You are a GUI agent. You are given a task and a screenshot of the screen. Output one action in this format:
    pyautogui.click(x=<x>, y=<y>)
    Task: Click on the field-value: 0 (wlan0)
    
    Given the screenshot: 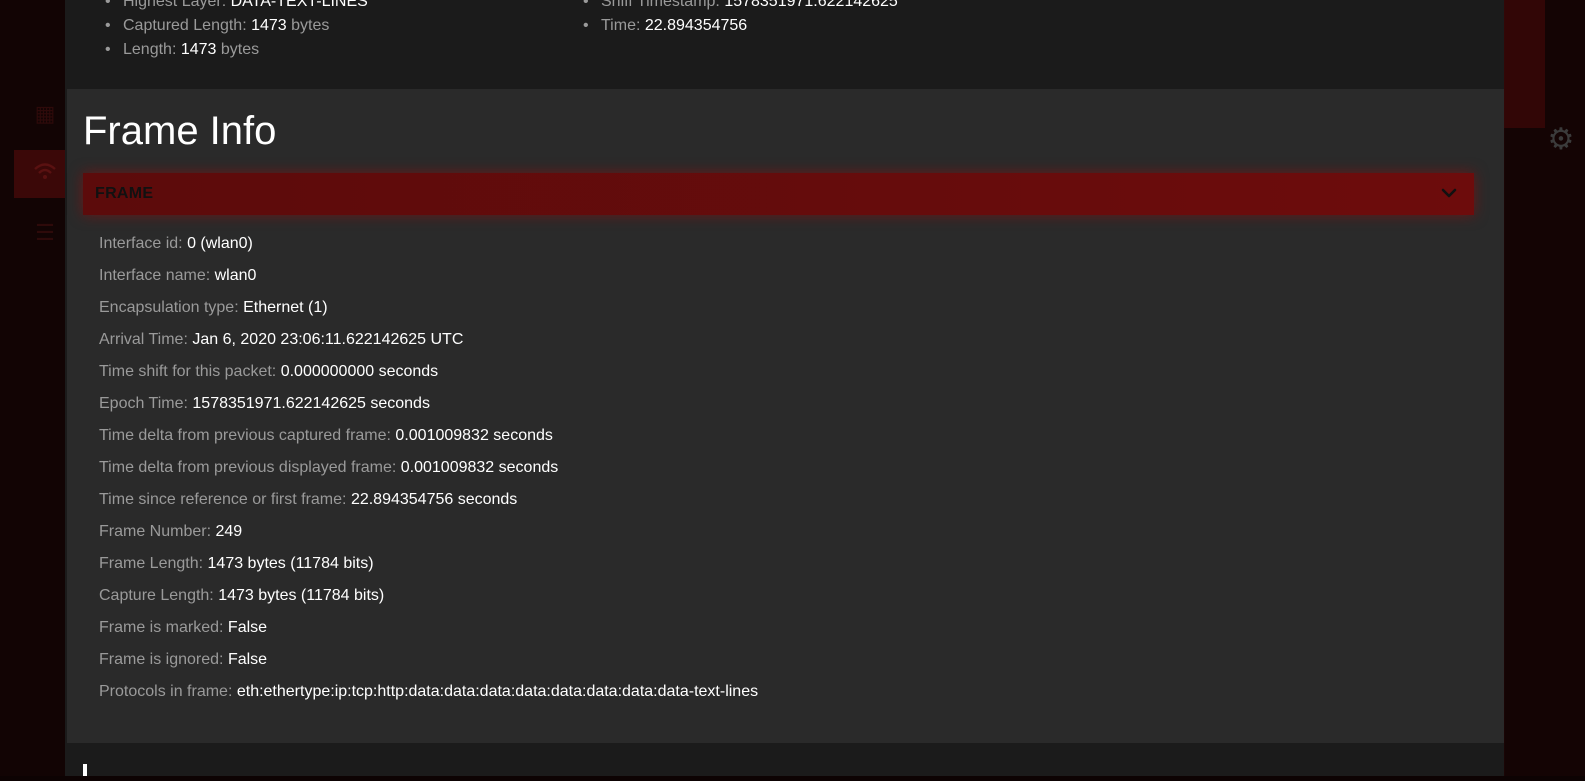 What is the action you would take?
    pyautogui.click(x=220, y=243)
    